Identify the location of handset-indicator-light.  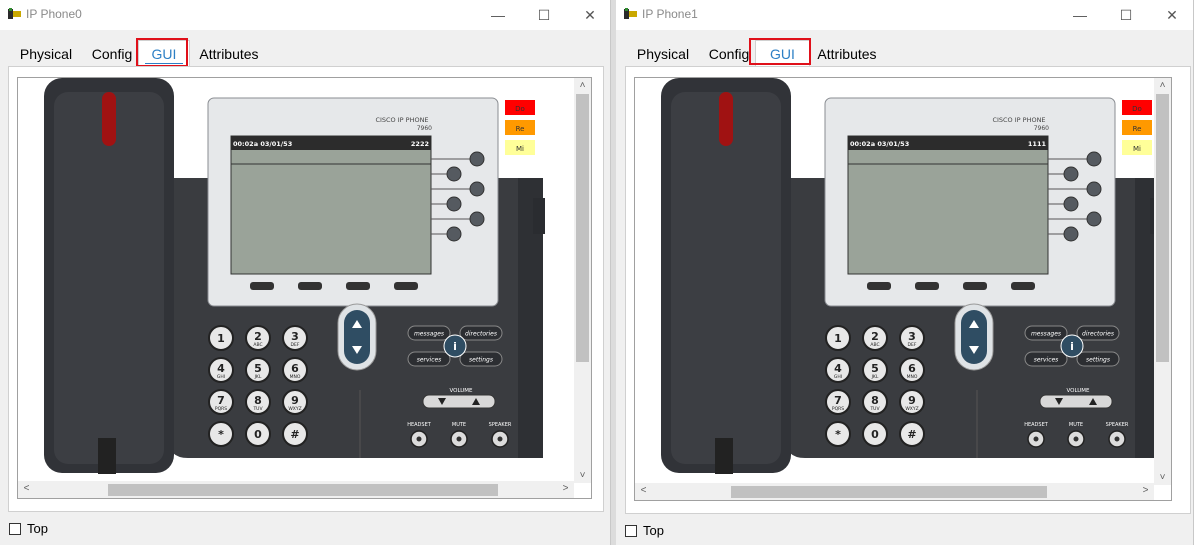
(726, 119).